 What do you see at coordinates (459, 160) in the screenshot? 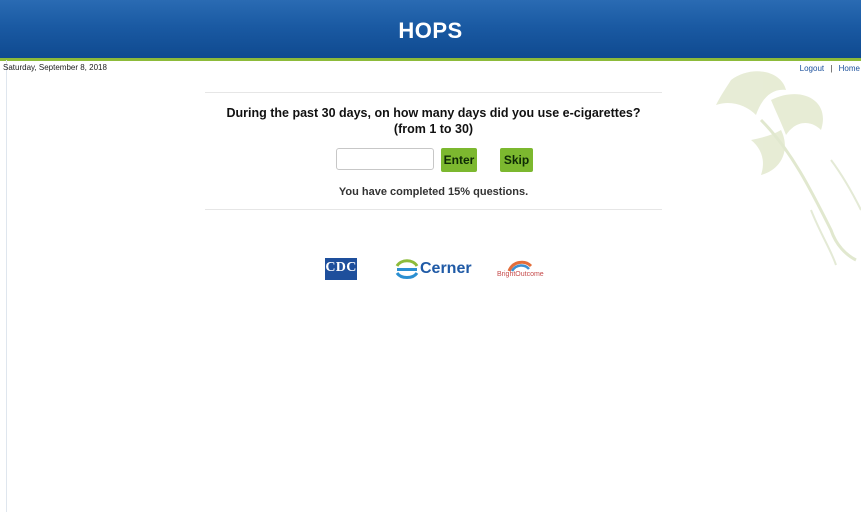
I see `enter-button: Enter` at bounding box center [459, 160].